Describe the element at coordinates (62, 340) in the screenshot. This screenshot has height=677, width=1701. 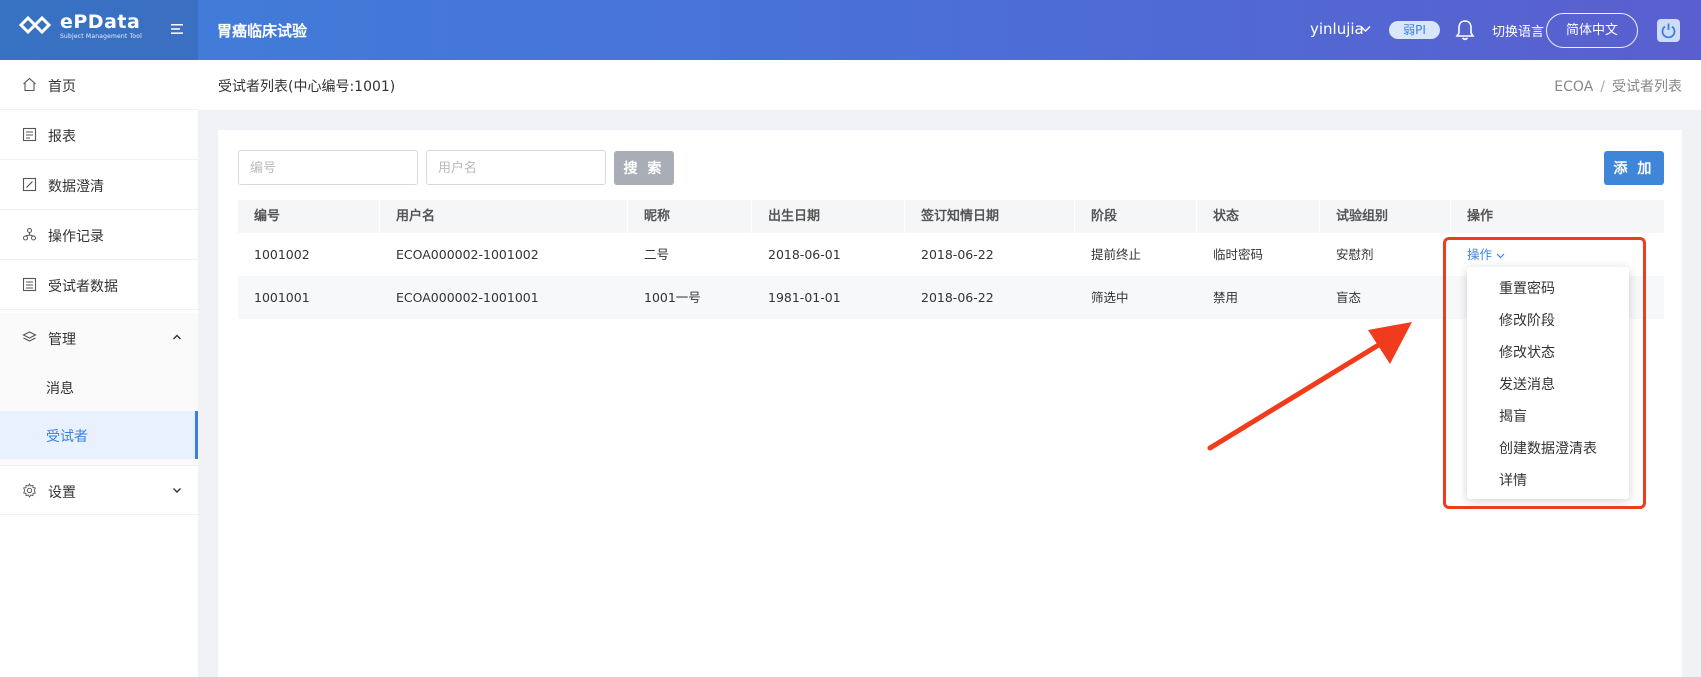
I see `sidebar-item-label: 管理` at that location.